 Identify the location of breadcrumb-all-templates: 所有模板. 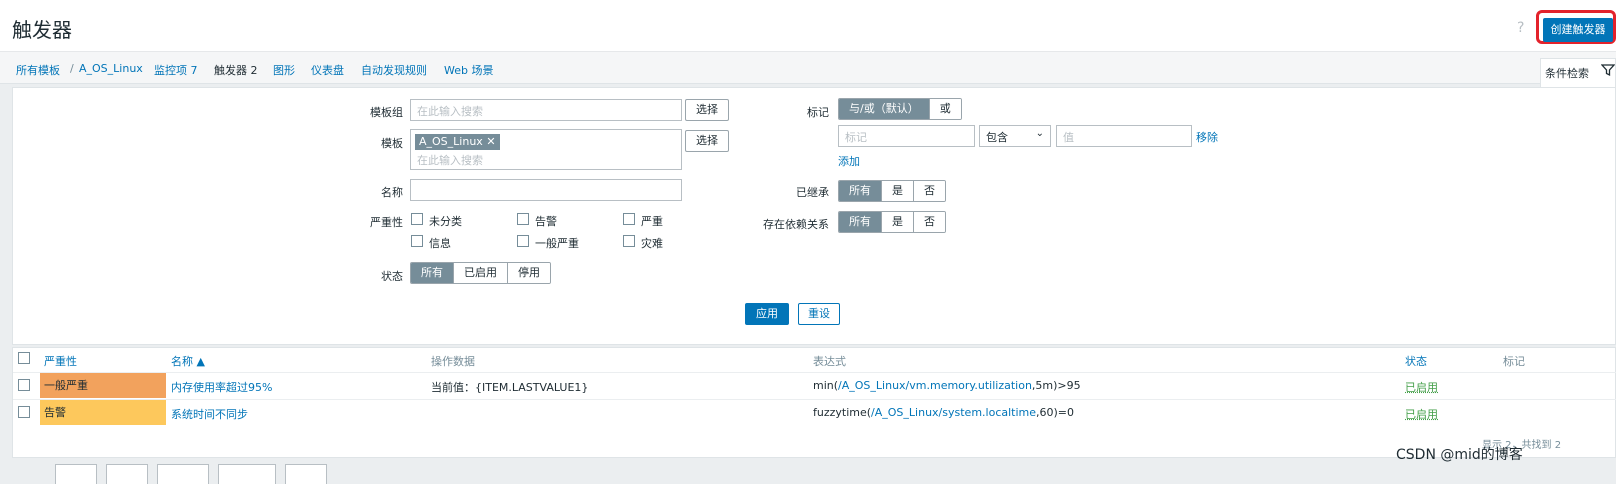
(38, 70).